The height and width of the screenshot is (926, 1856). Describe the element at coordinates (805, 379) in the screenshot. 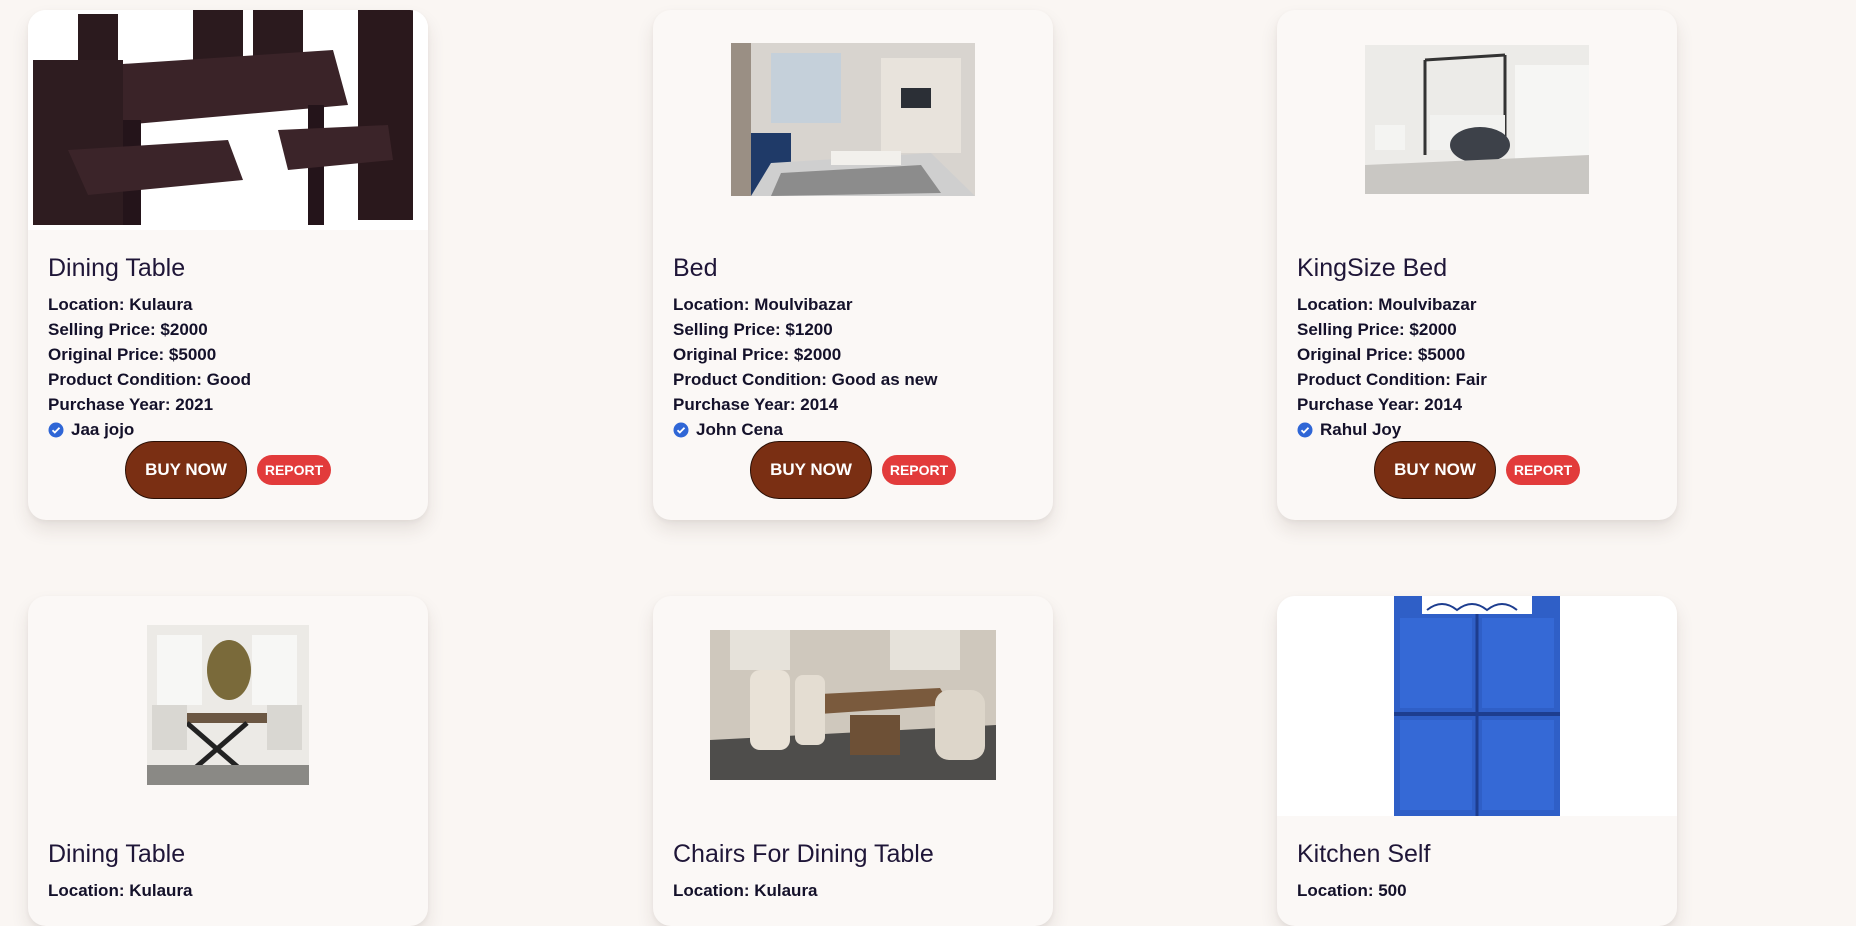

I see `product-condition: Product Condition: Good as new` at that location.